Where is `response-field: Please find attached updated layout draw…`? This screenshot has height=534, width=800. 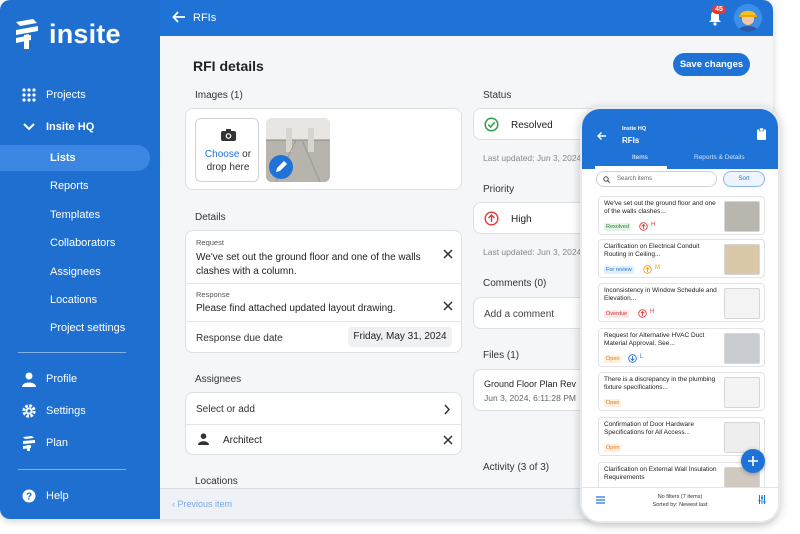
response-field: Please find attached updated layout draw… is located at coordinates (296, 308).